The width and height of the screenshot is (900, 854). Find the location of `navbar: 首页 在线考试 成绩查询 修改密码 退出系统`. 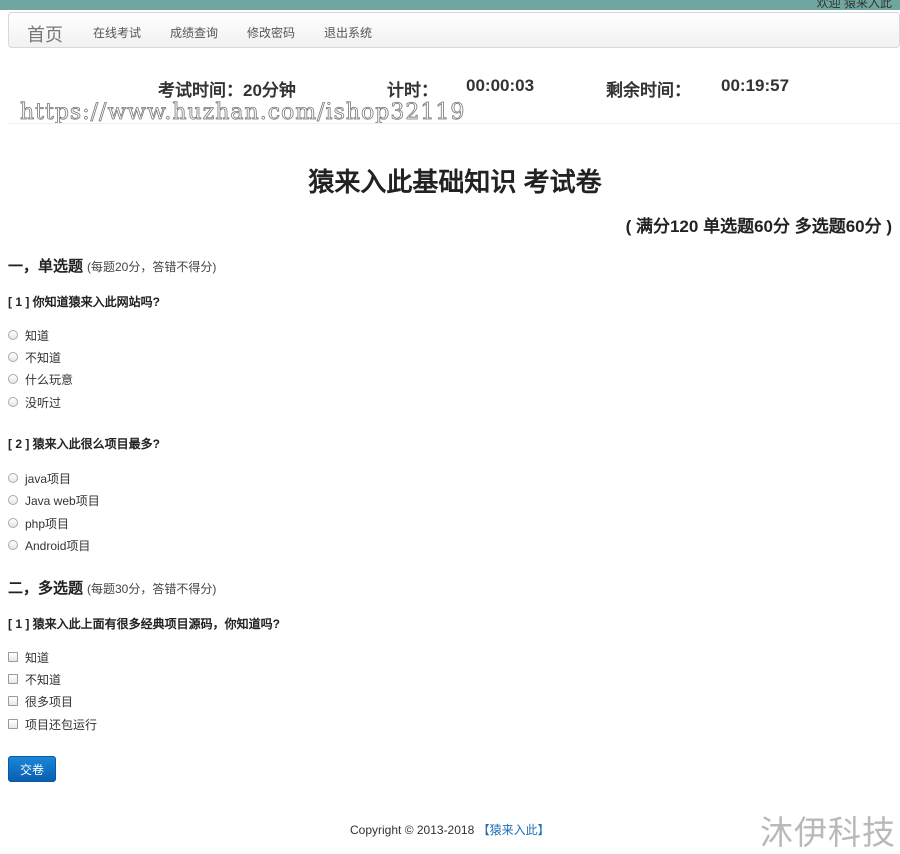

navbar: 首页 在线考试 成绩查询 修改密码 退出系统 is located at coordinates (454, 30).